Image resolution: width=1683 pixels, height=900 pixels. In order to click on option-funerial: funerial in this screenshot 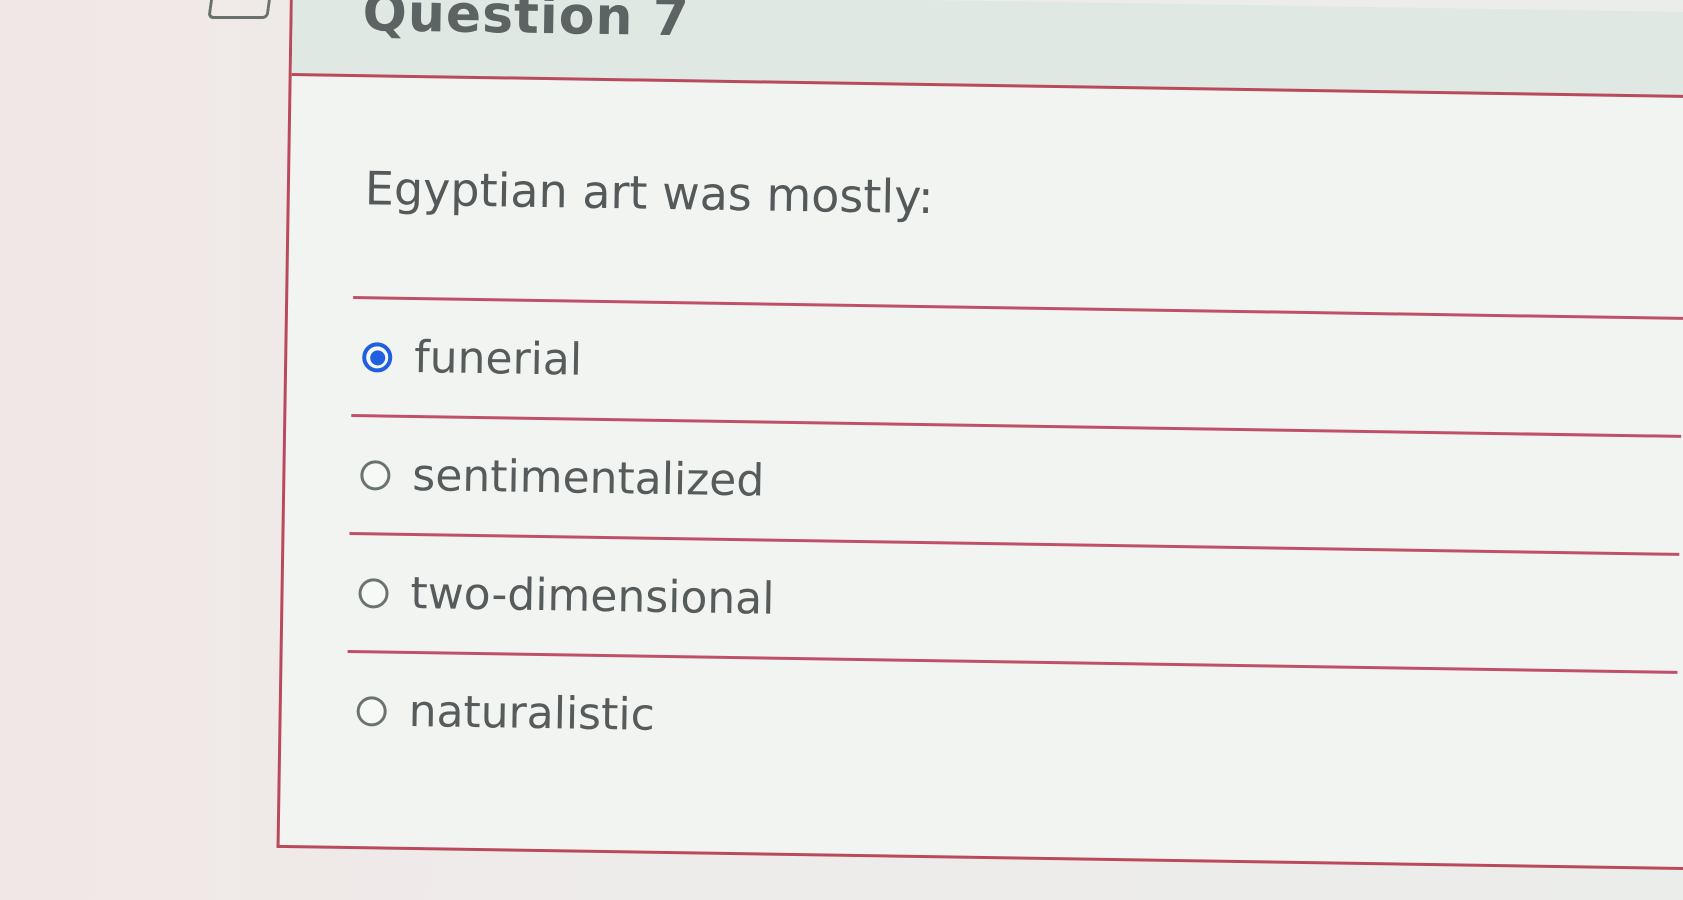, I will do `click(1017, 367)`.